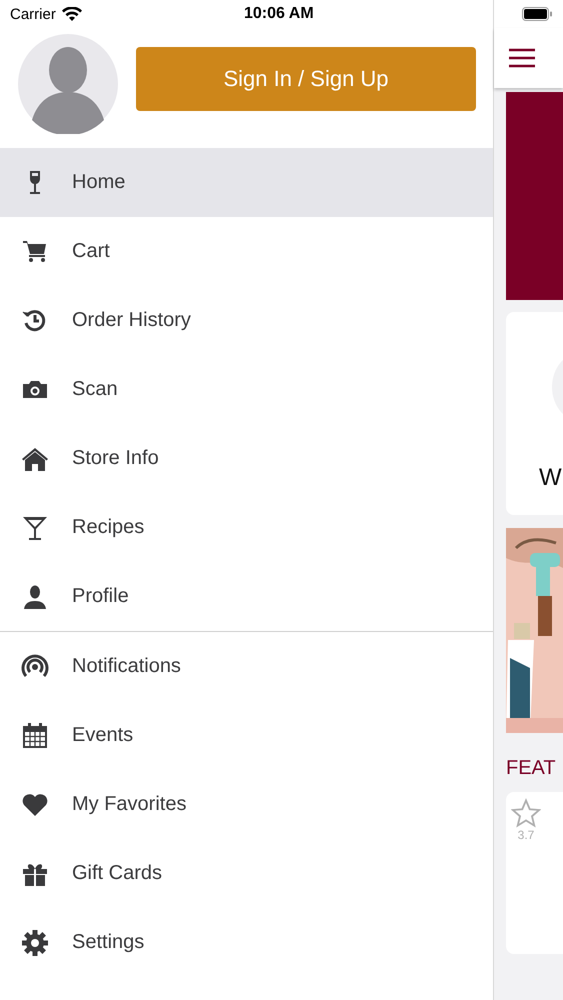 Image resolution: width=563 pixels, height=1000 pixels. I want to click on menu-item: Profile, so click(246, 596).